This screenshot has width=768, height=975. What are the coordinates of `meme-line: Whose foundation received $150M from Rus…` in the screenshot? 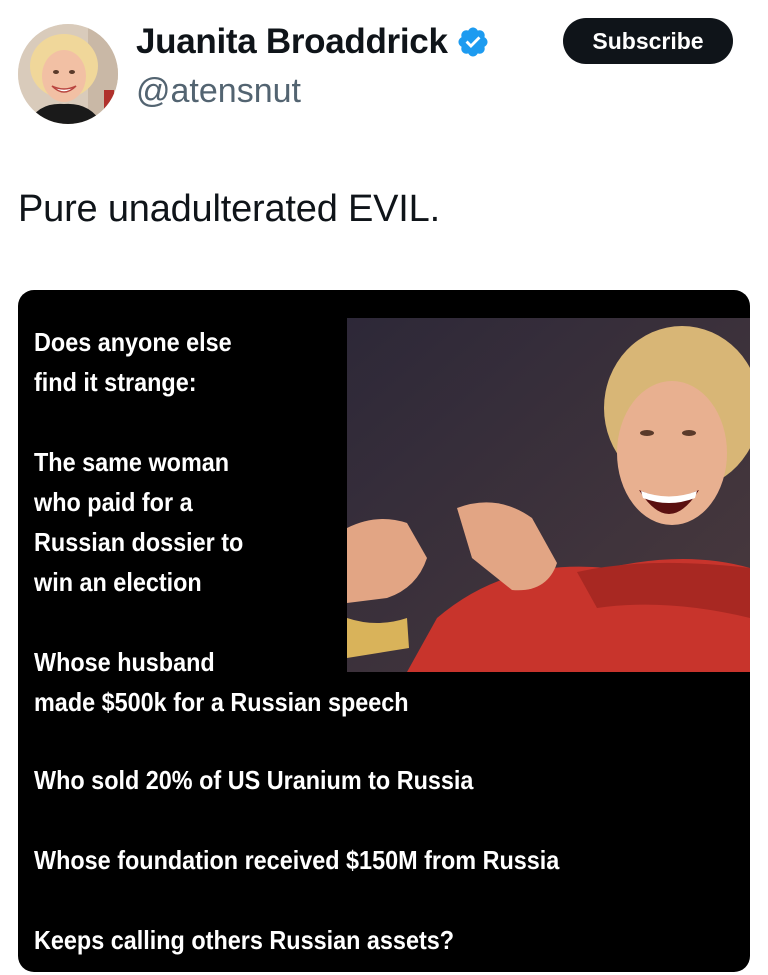 It's located at (297, 860).